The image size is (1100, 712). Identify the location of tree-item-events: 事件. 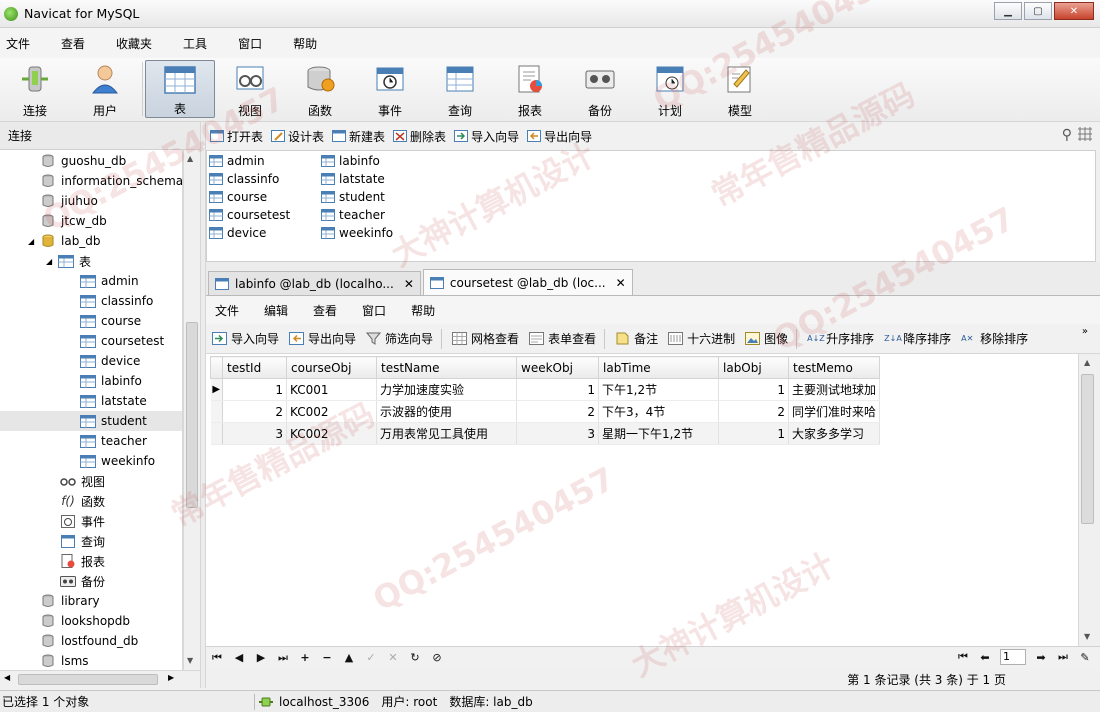
(82, 521).